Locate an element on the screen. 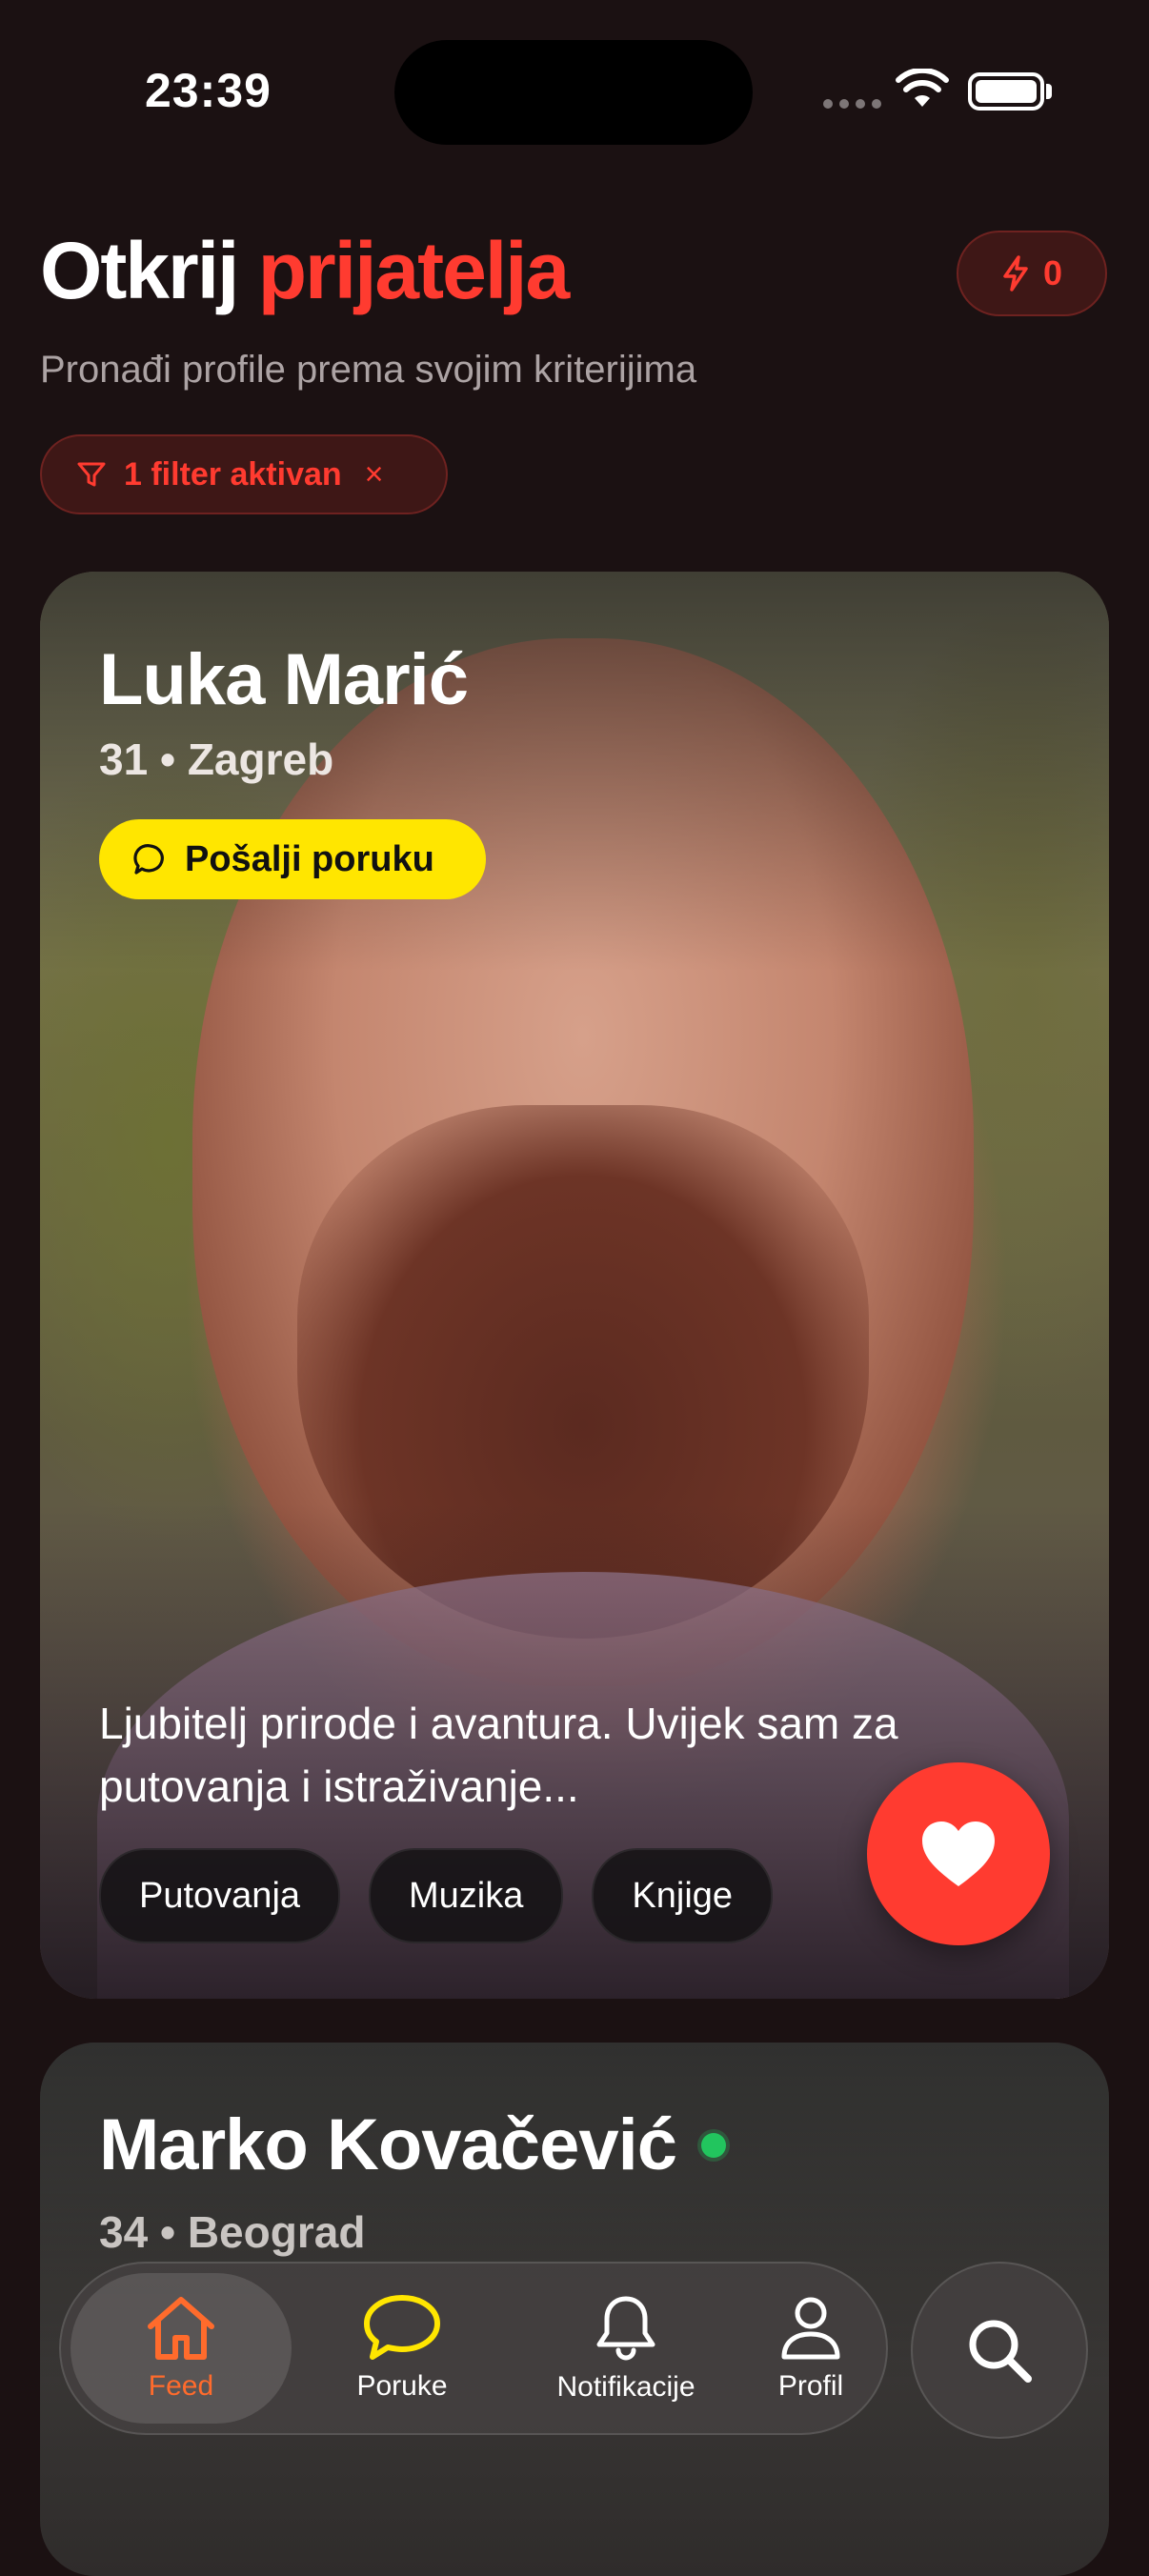  interest-tag: Muzika is located at coordinates (466, 1895).